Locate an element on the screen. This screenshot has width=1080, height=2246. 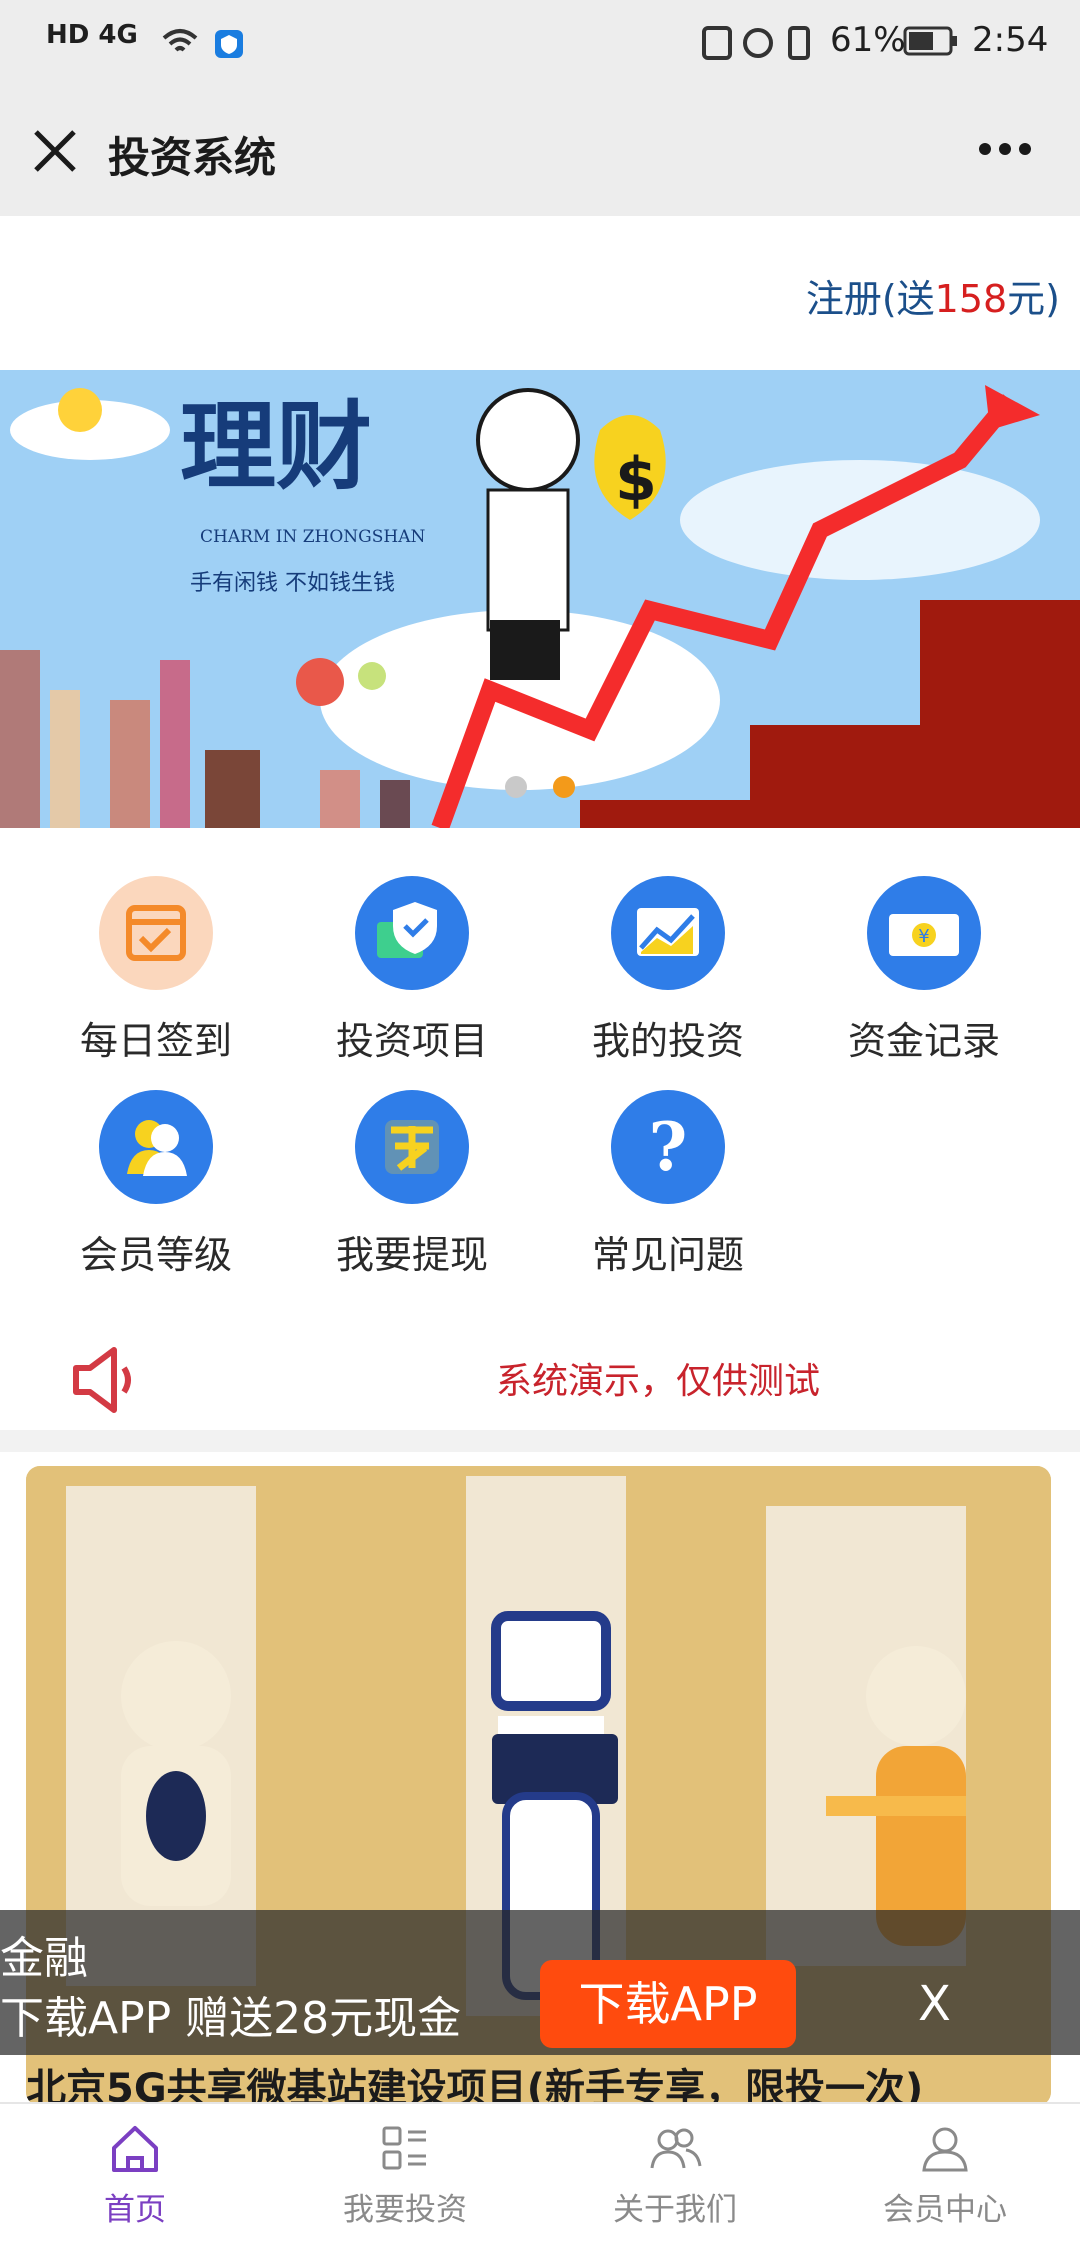
menu-item-daily-checkin: 每日签到 is located at coordinates (156, 976).